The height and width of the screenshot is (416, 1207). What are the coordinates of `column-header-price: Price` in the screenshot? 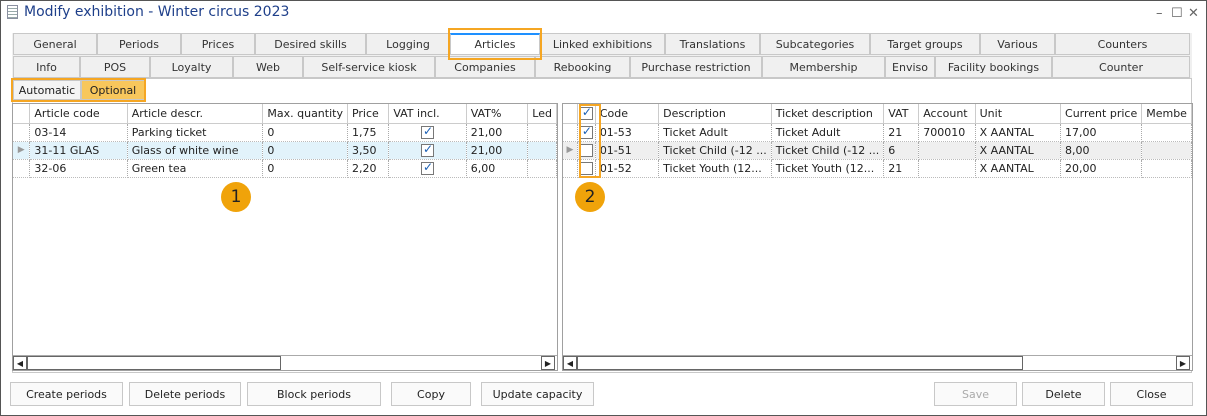 It's located at (368, 114).